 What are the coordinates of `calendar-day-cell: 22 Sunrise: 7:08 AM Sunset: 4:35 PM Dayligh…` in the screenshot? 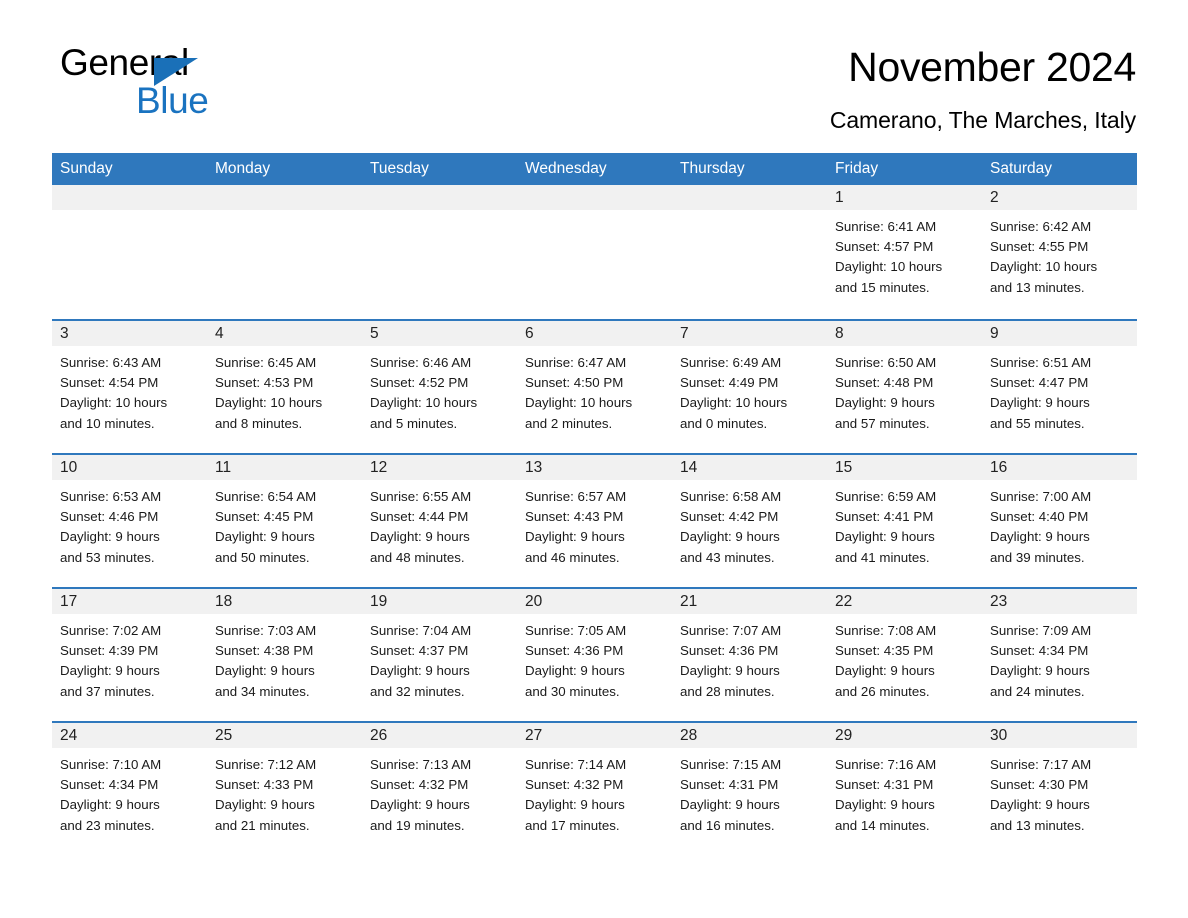 It's located at (904, 654).